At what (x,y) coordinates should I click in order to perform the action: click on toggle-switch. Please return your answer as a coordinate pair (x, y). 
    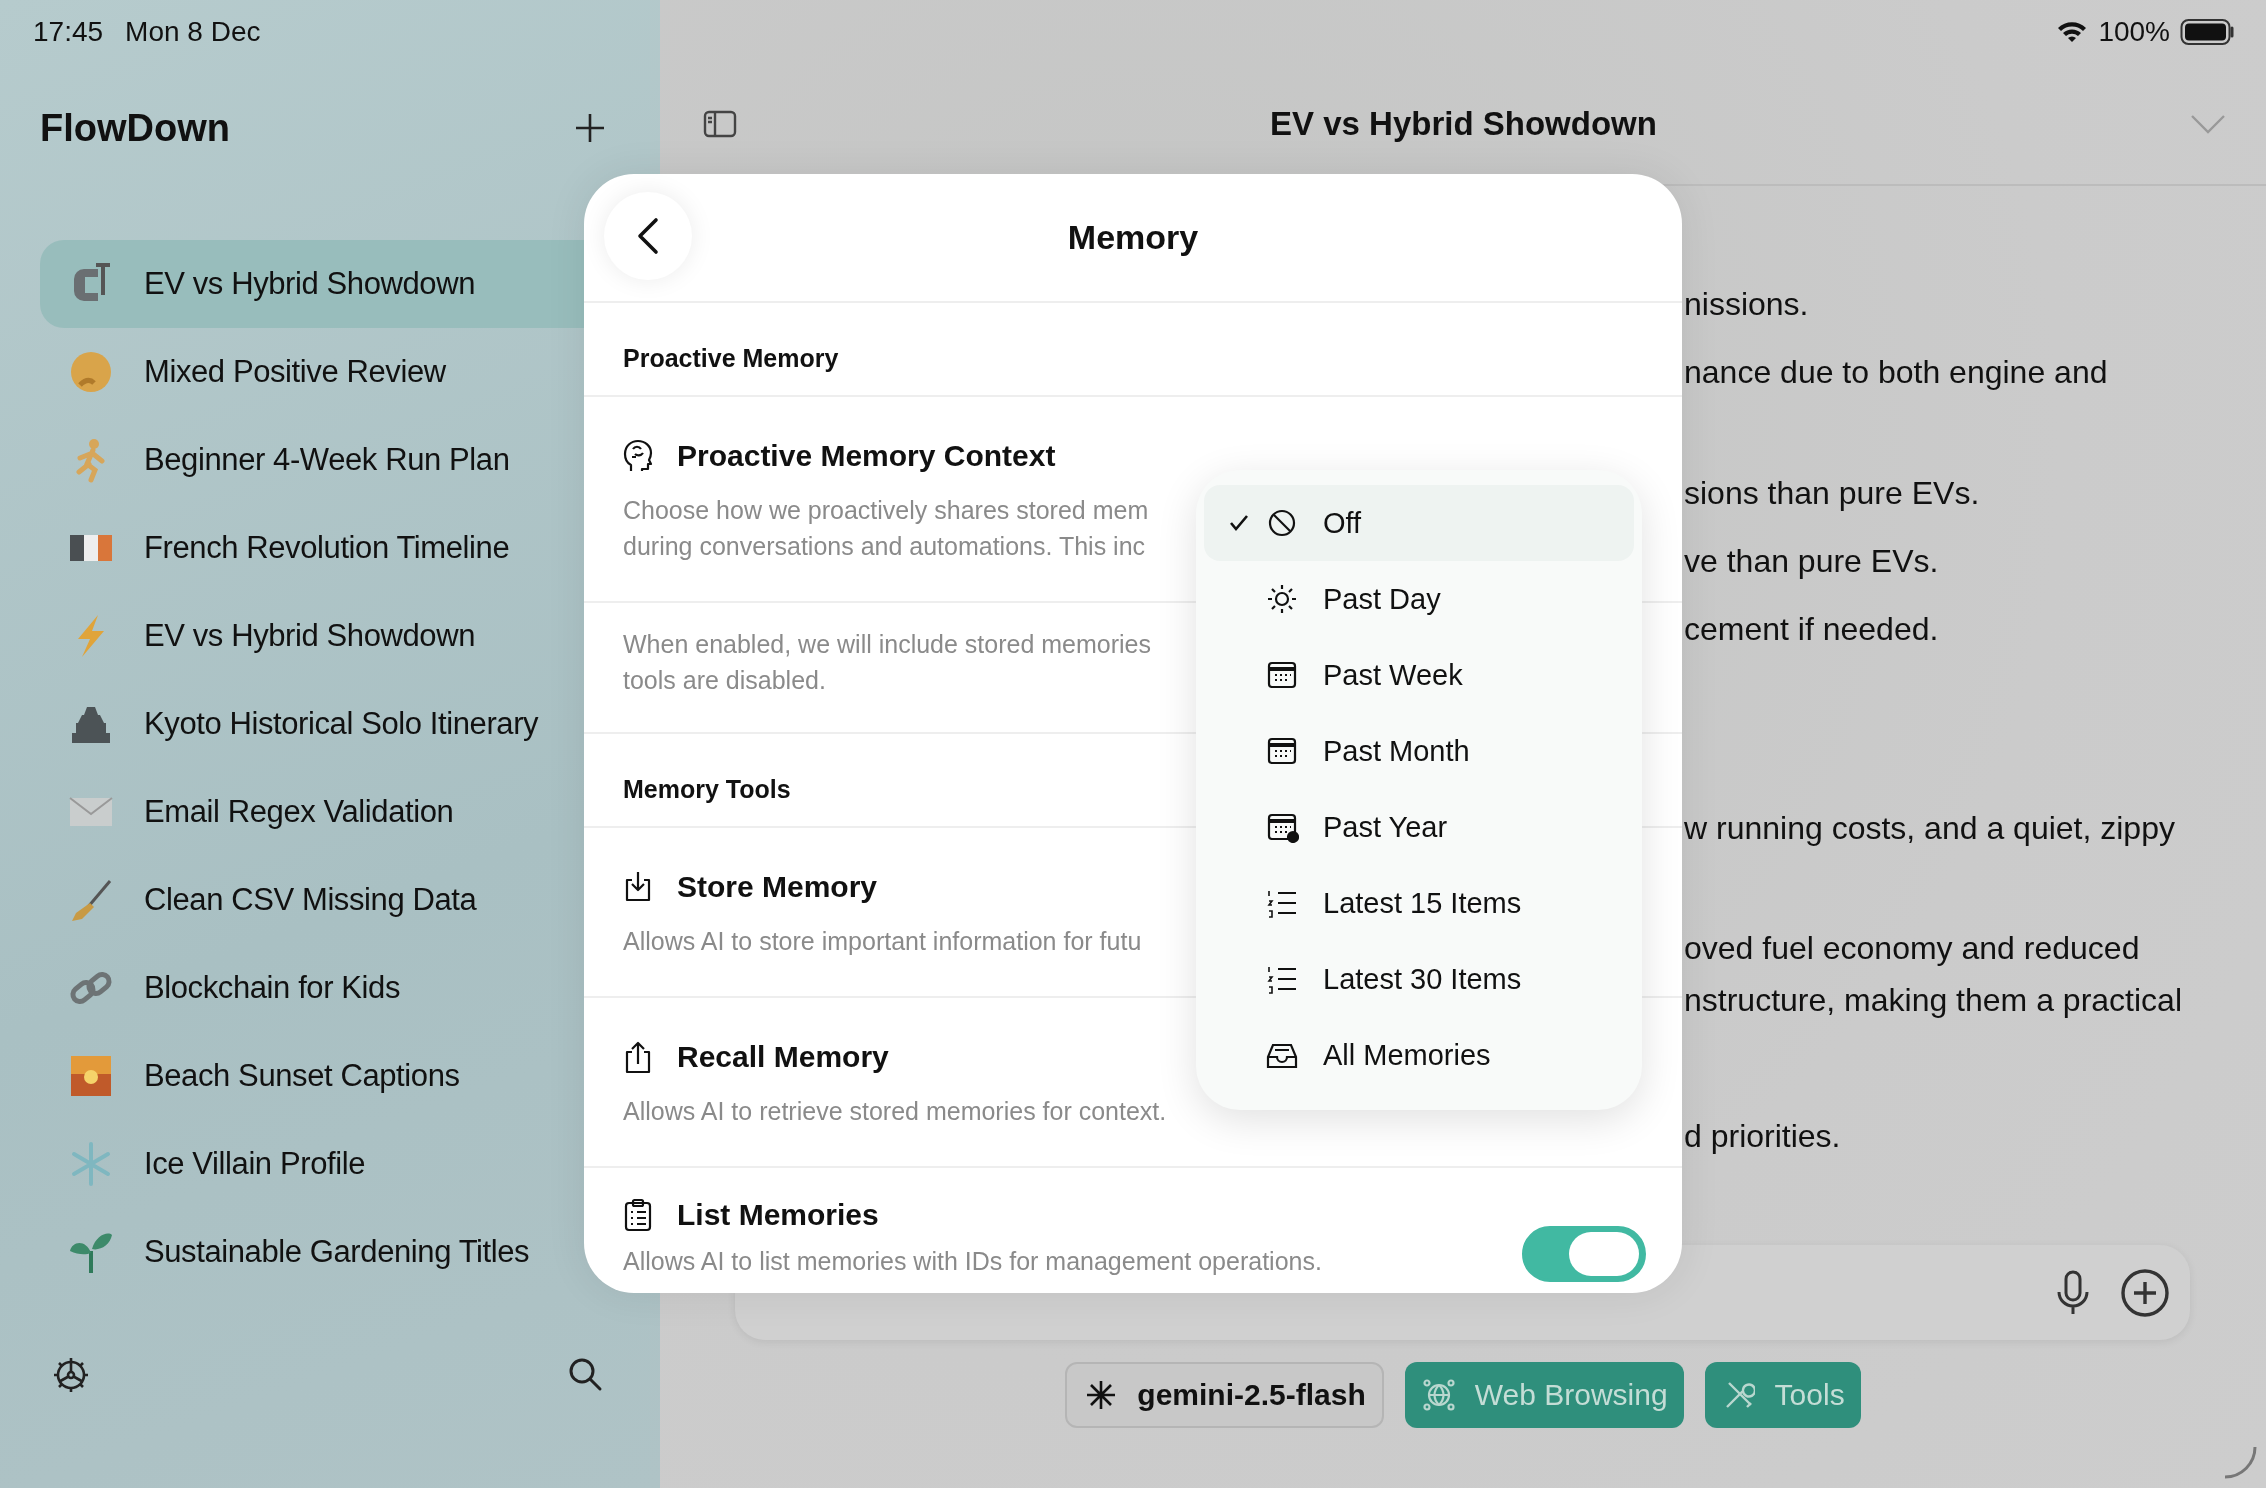
    Looking at the image, I should click on (1584, 1254).